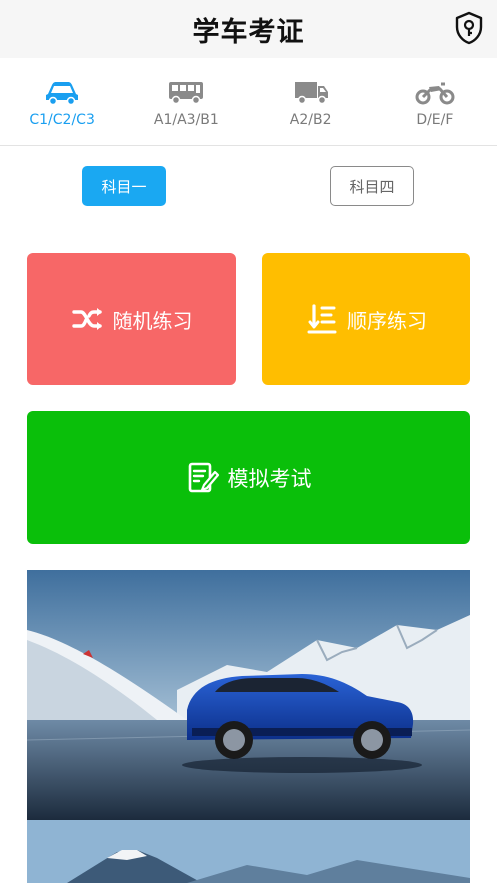 The height and width of the screenshot is (883, 497). Describe the element at coordinates (310, 120) in the screenshot. I see `tab-label: A2/B2` at that location.